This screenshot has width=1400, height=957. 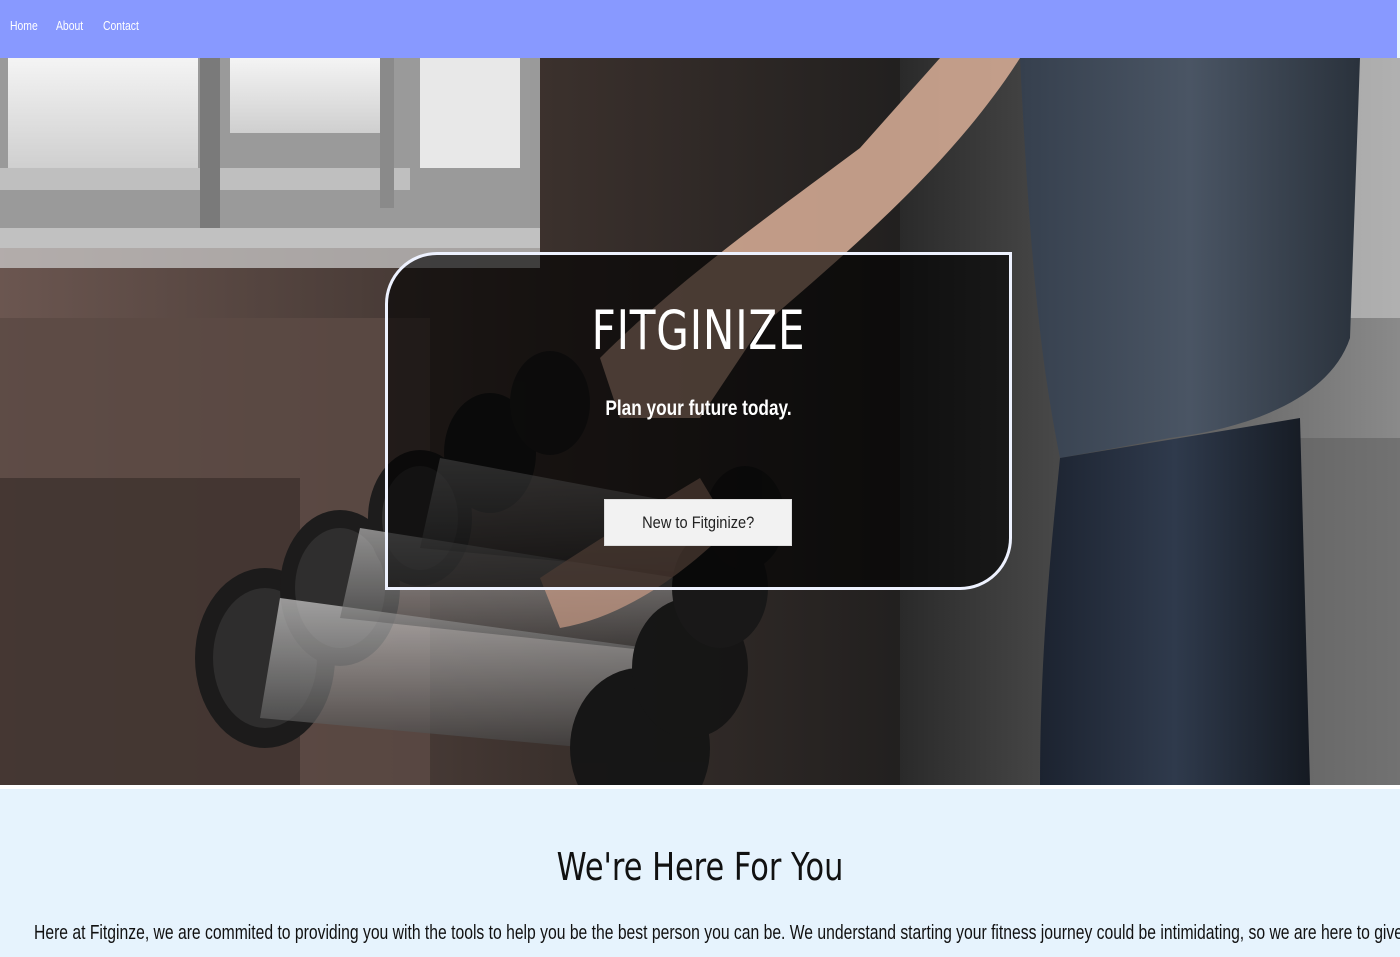 What do you see at coordinates (698, 29) in the screenshot?
I see `top-navbar: Home About Contact` at bounding box center [698, 29].